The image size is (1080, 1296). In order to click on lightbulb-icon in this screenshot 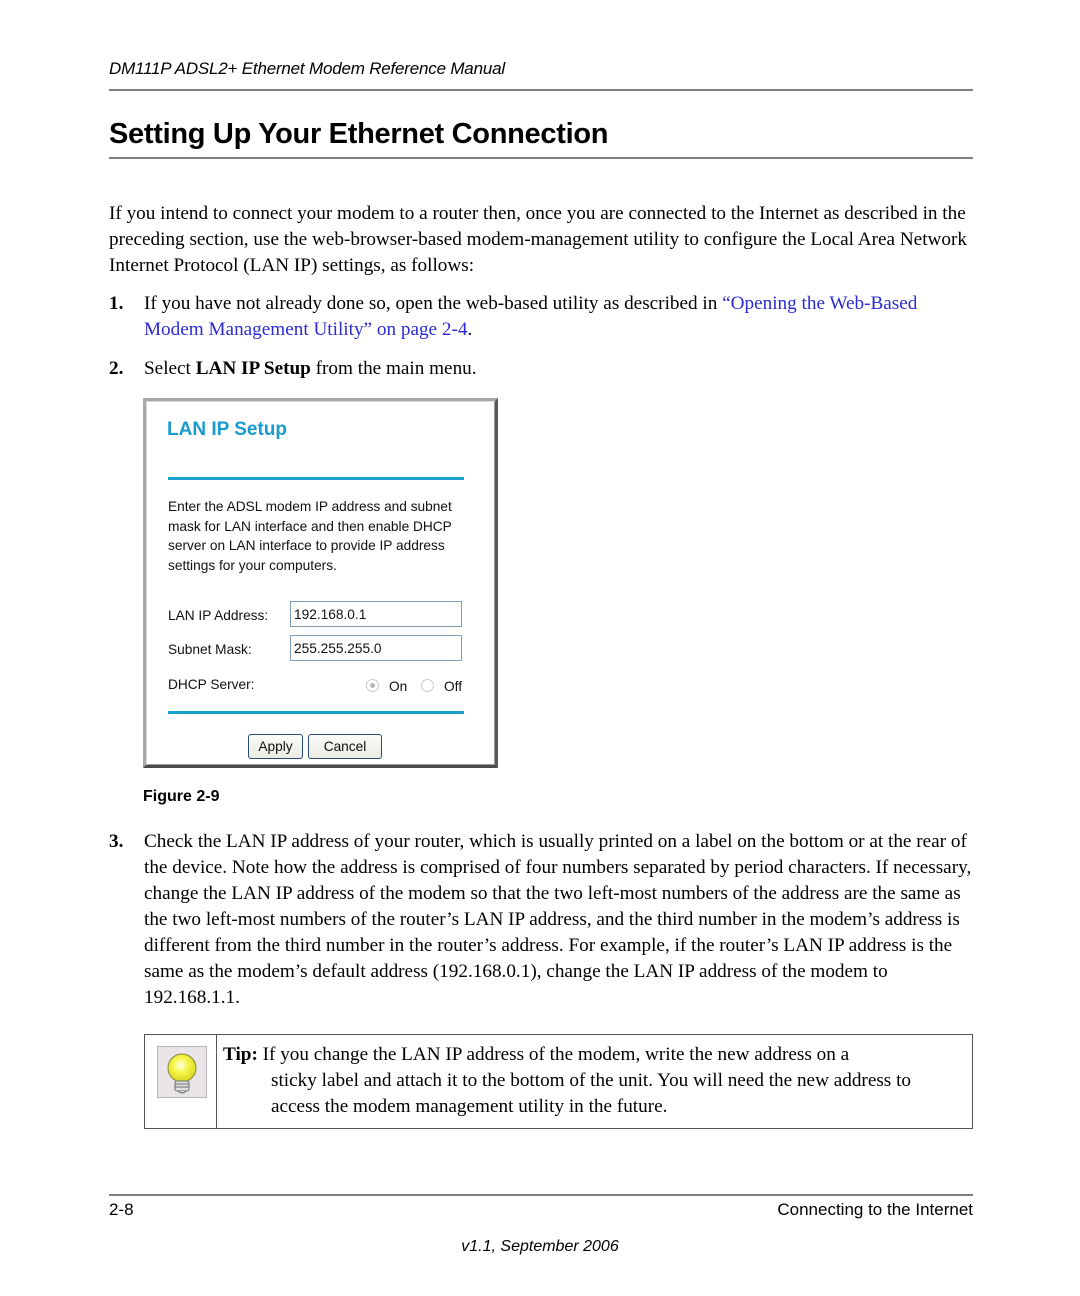, I will do `click(182, 1072)`.